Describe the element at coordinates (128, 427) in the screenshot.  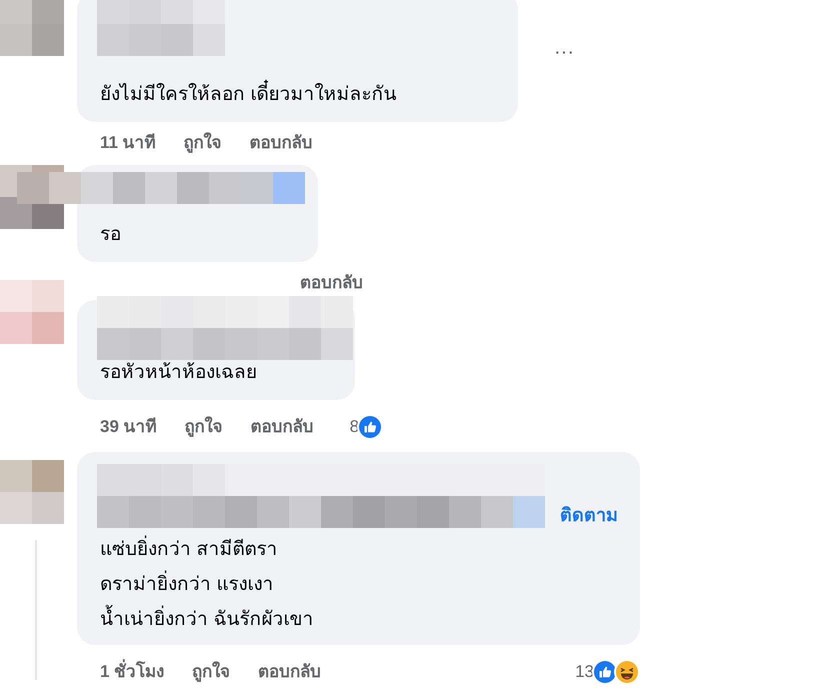
I see `timestamp: 39 นาที` at that location.